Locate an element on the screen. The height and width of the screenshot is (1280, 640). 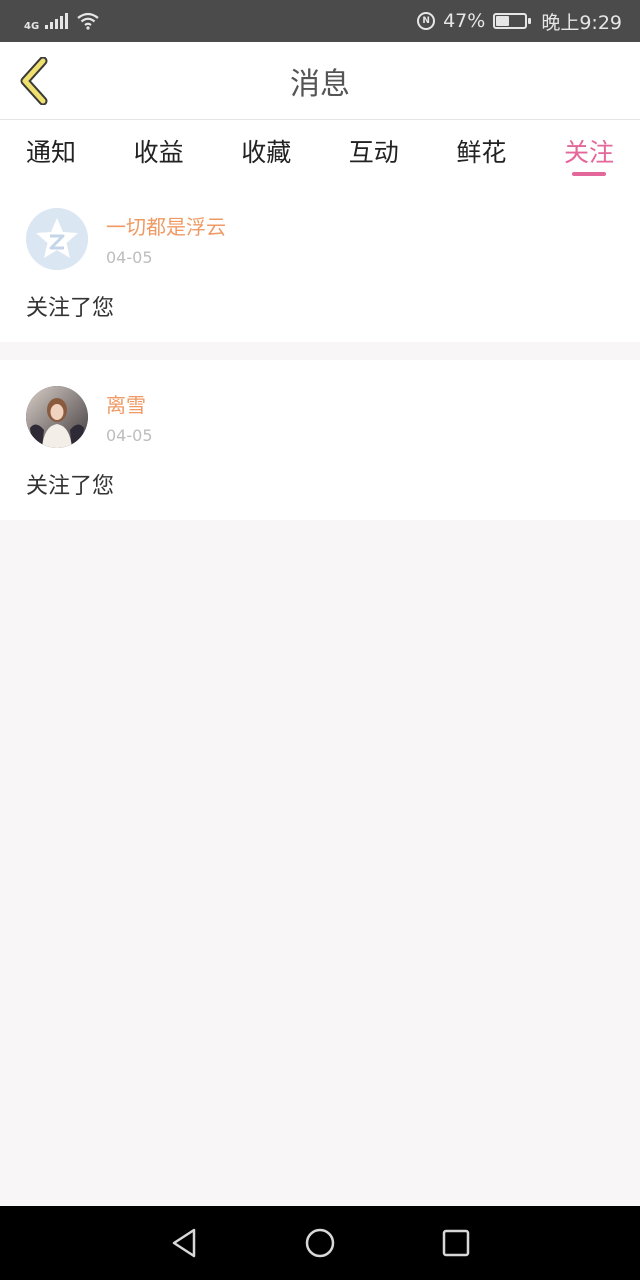
status-right: N 47% 晚上9:29 is located at coordinates (519, 21).